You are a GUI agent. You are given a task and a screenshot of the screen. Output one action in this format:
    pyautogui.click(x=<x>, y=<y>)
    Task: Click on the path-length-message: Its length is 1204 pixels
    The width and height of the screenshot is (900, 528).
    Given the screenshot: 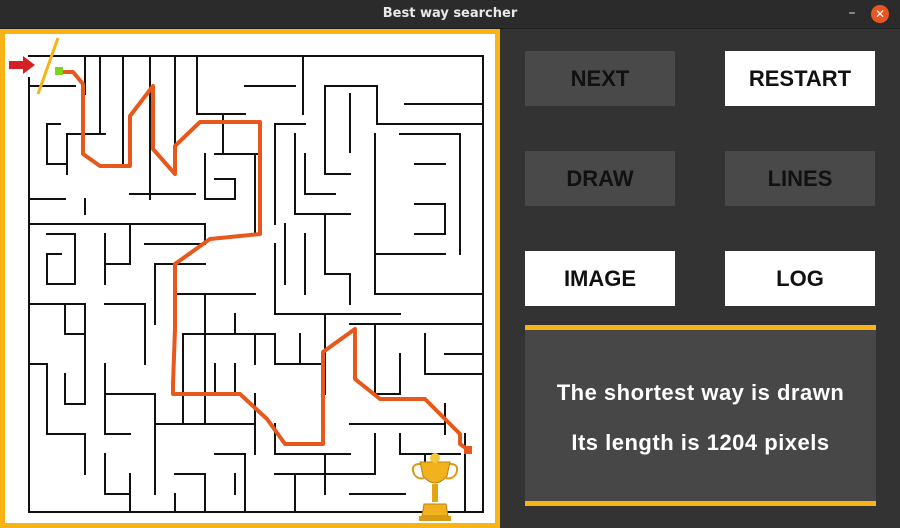 What is the action you would take?
    pyautogui.click(x=700, y=442)
    